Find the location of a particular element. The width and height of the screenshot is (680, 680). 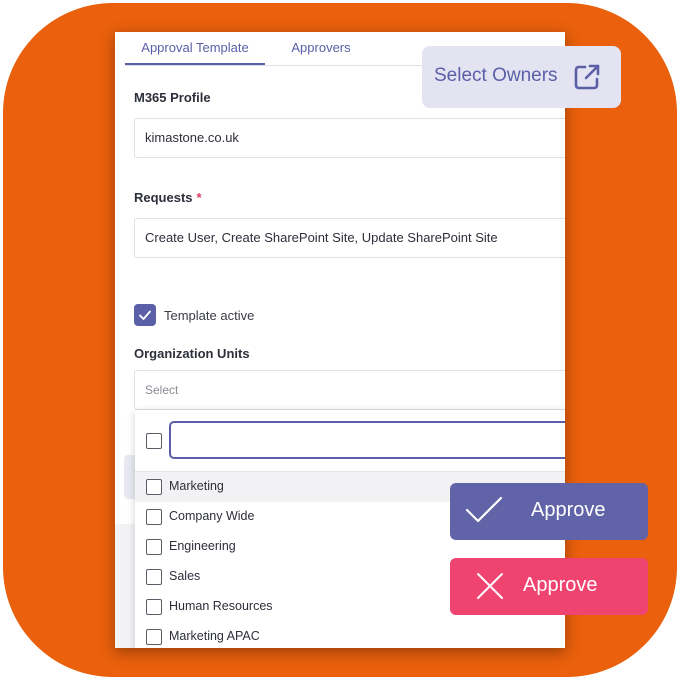

select-owners-label: Select Owners is located at coordinates (496, 75).